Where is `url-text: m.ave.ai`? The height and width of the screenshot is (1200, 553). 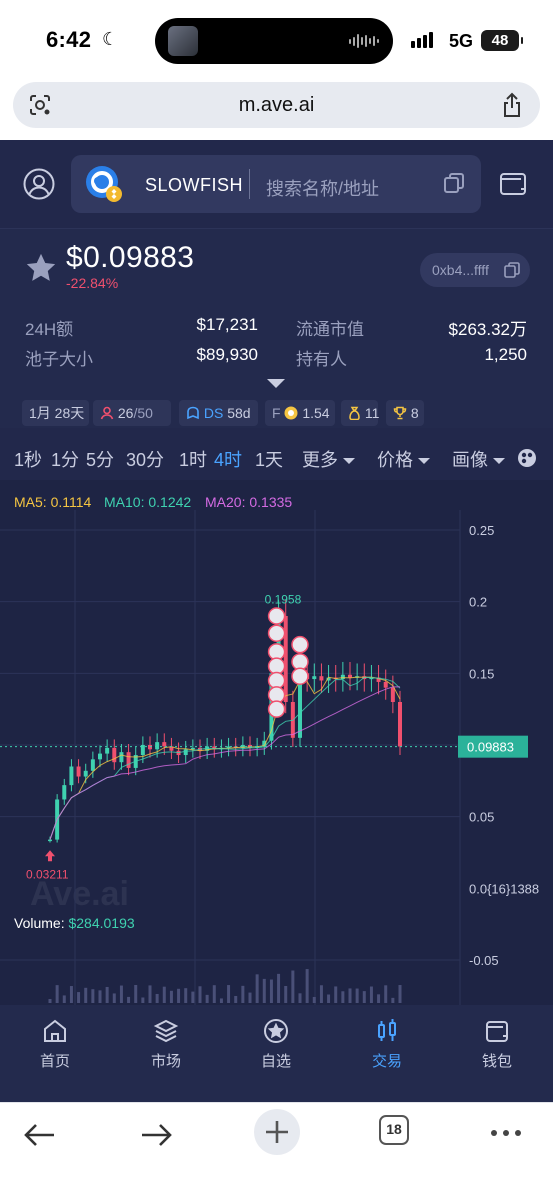 url-text: m.ave.ai is located at coordinates (276, 105).